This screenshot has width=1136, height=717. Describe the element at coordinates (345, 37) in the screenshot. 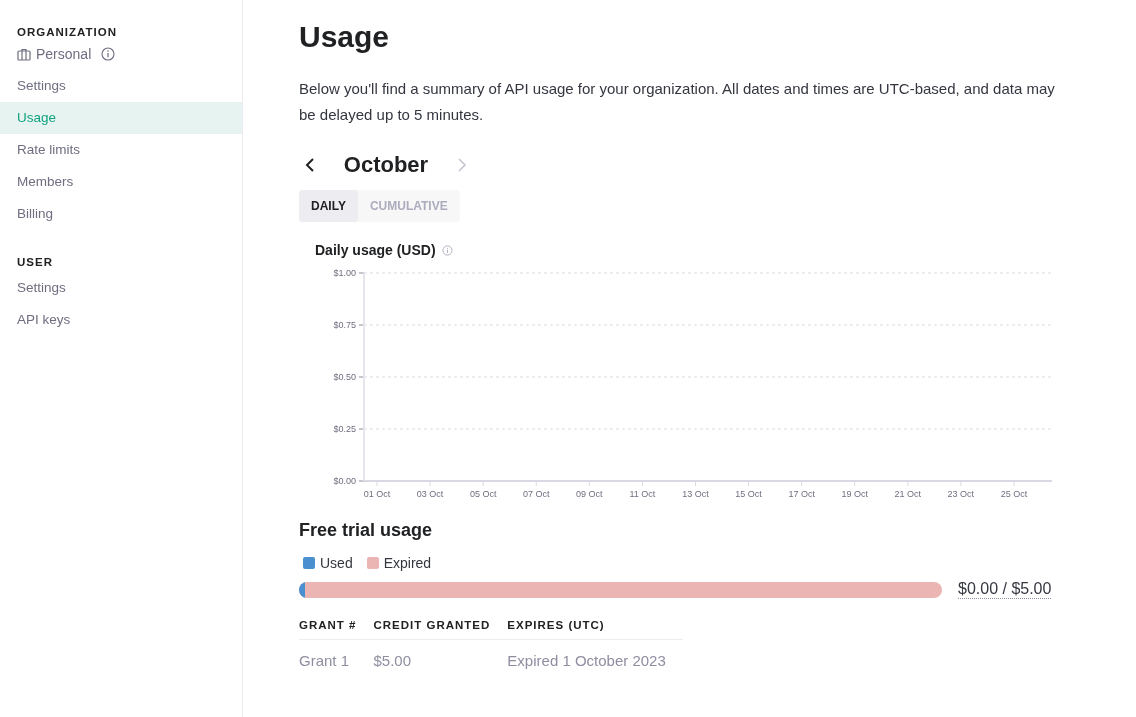

I see `page-title: Usage` at that location.